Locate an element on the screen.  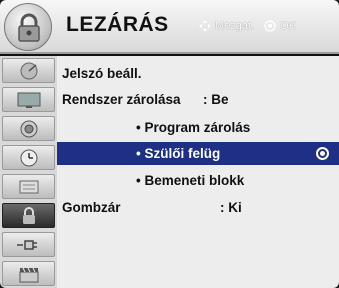
arrows-icon is located at coordinates (205, 26).